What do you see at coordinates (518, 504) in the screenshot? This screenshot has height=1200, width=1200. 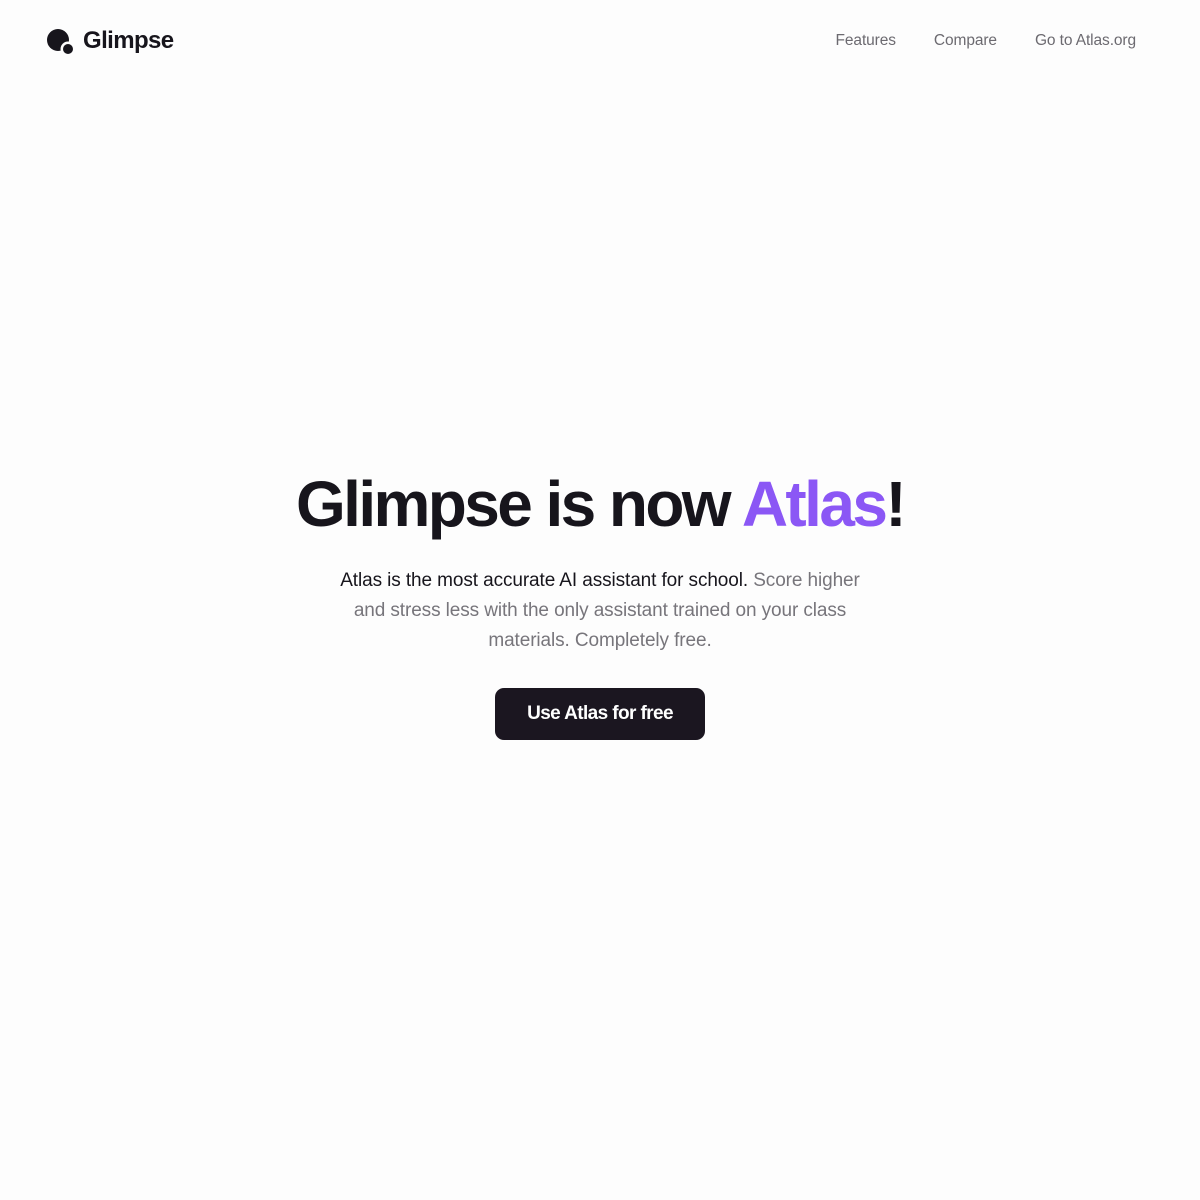 I see `hero-title-prefix: Glimpse is now` at bounding box center [518, 504].